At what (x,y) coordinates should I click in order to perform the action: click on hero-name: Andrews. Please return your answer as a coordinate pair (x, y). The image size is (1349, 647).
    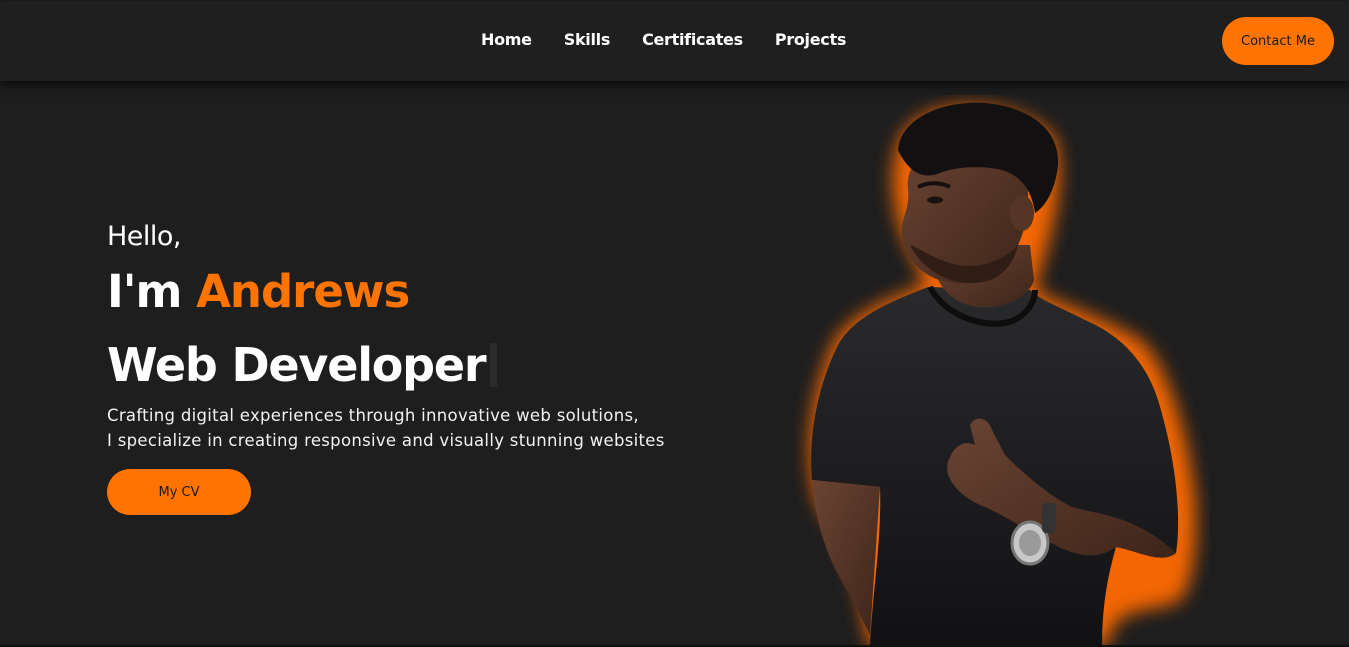
    Looking at the image, I should click on (303, 291).